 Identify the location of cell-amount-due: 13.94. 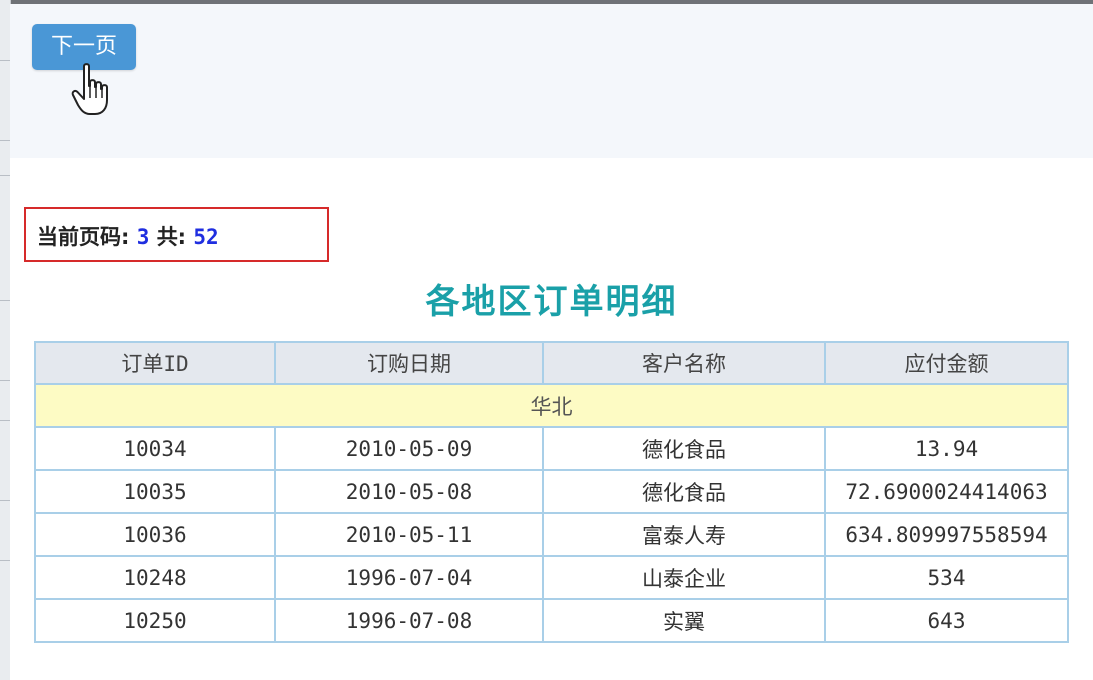
(946, 448).